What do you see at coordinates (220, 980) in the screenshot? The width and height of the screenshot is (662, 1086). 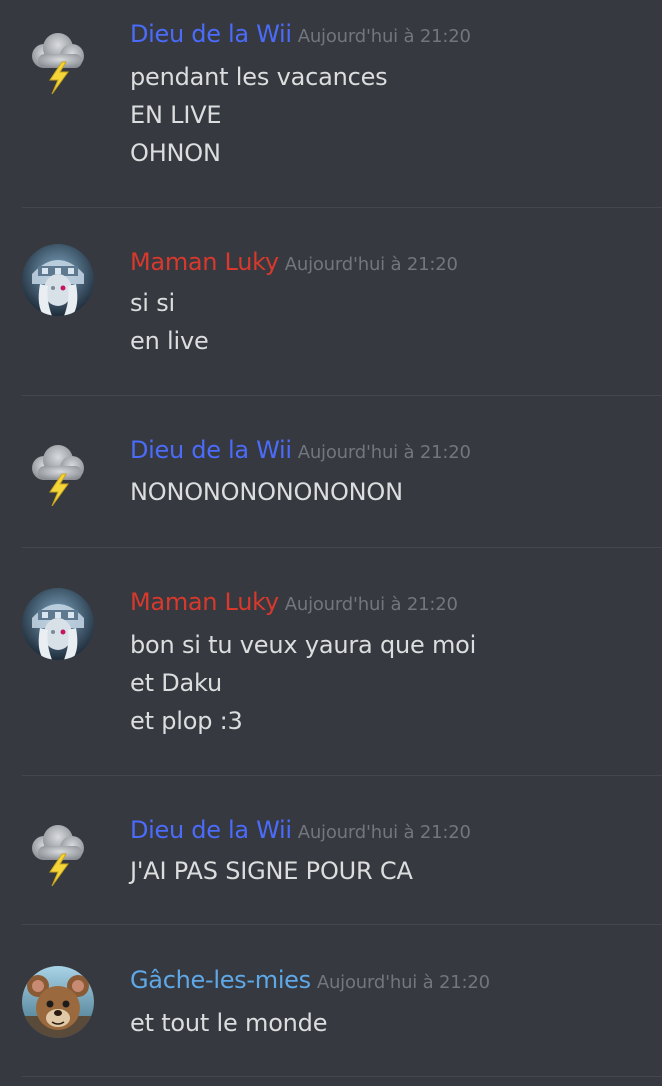 I see `username: Gâche-les-mies` at bounding box center [220, 980].